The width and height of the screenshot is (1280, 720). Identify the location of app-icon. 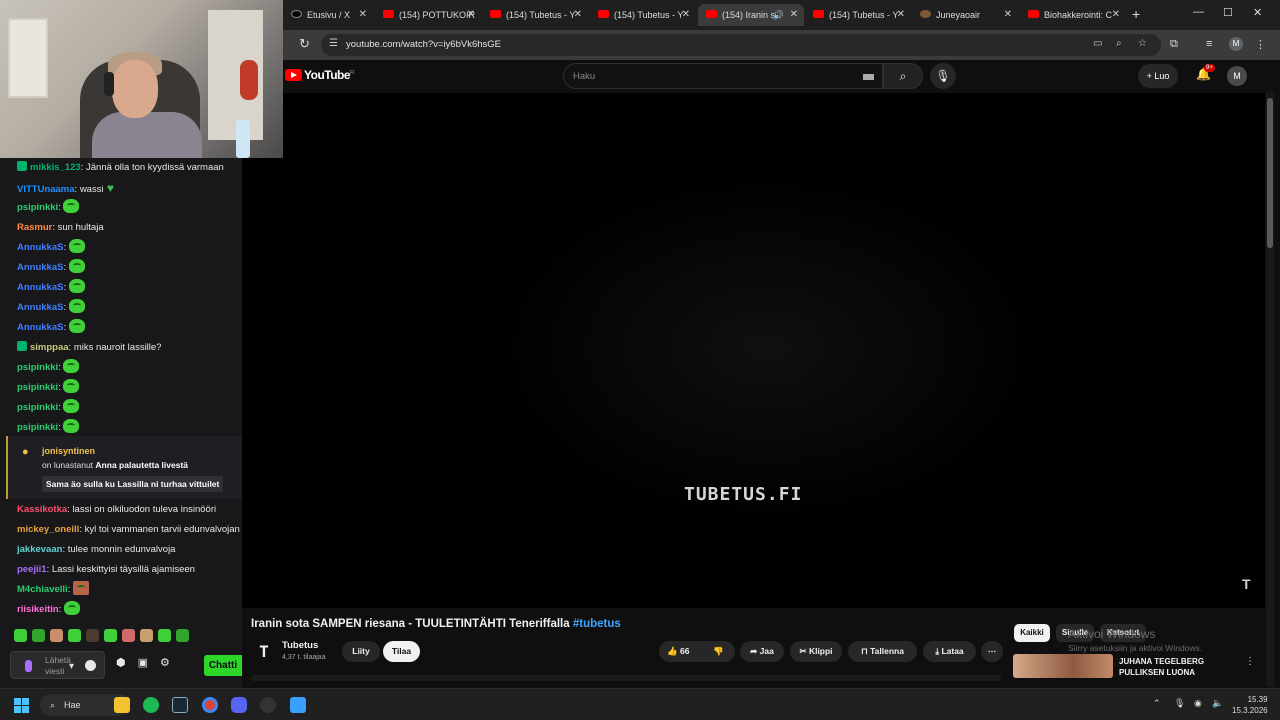
(298, 705).